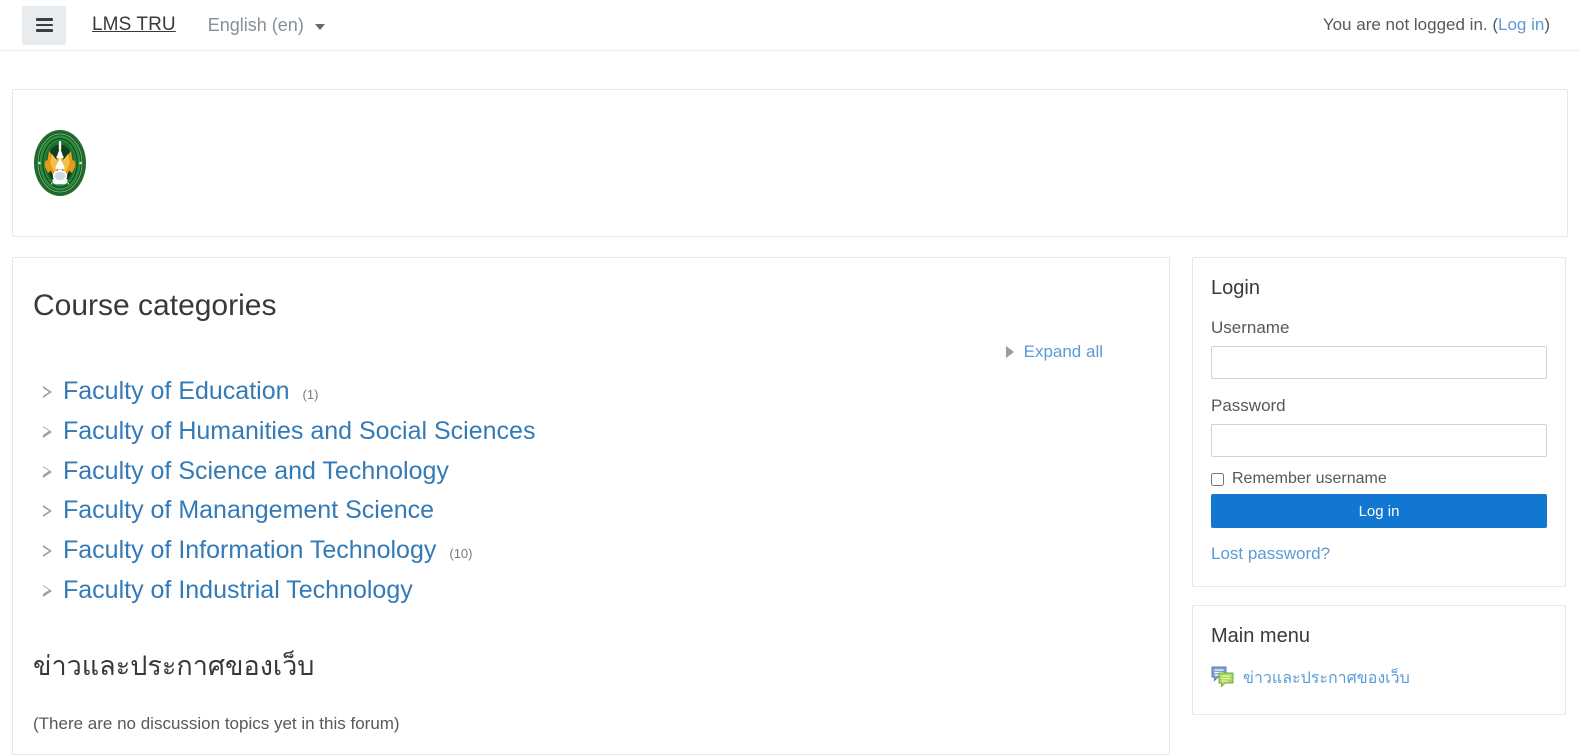 Image resolution: width=1580 pixels, height=755 pixels. Describe the element at coordinates (1248, 405) in the screenshot. I see `password-label: Password` at that location.